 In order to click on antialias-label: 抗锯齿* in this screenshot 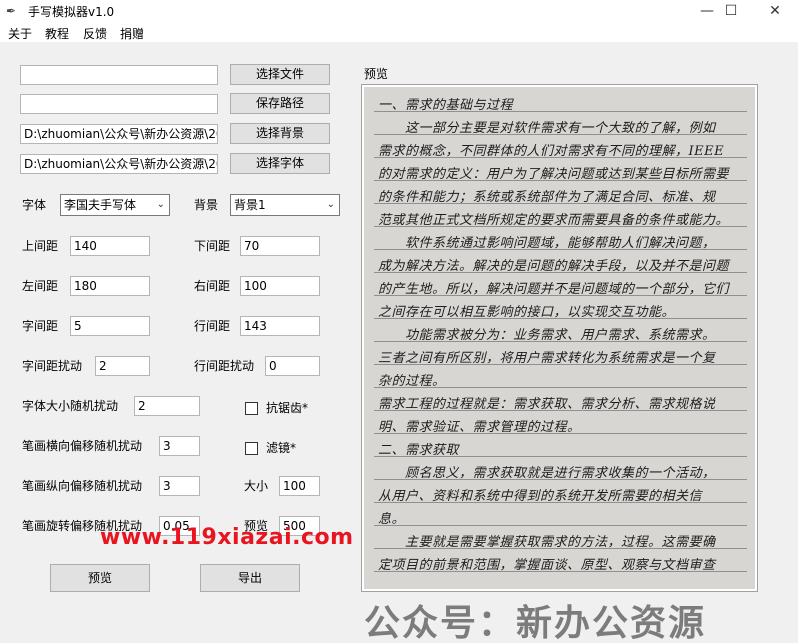, I will do `click(287, 408)`.